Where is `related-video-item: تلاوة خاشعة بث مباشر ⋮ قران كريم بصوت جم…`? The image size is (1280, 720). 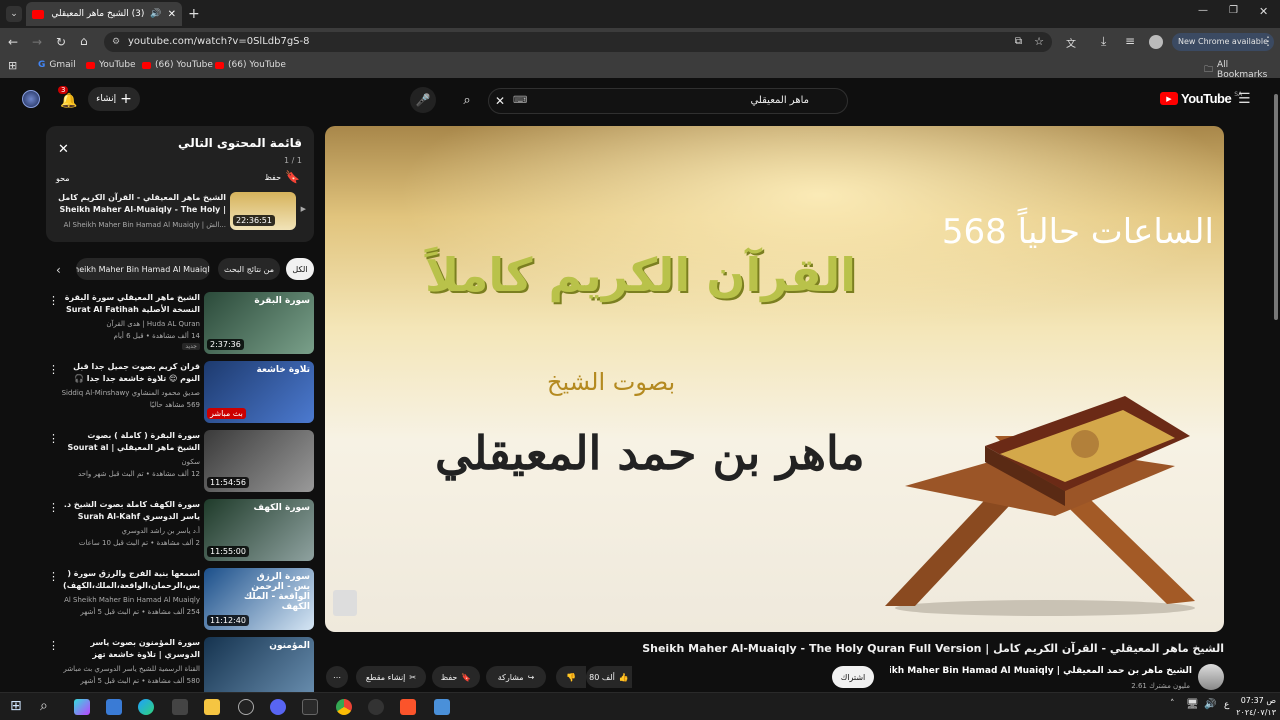
related-video-item: تلاوة خاشعة بث مباشر ⋮ قران كريم بصوت جم… is located at coordinates (180, 393).